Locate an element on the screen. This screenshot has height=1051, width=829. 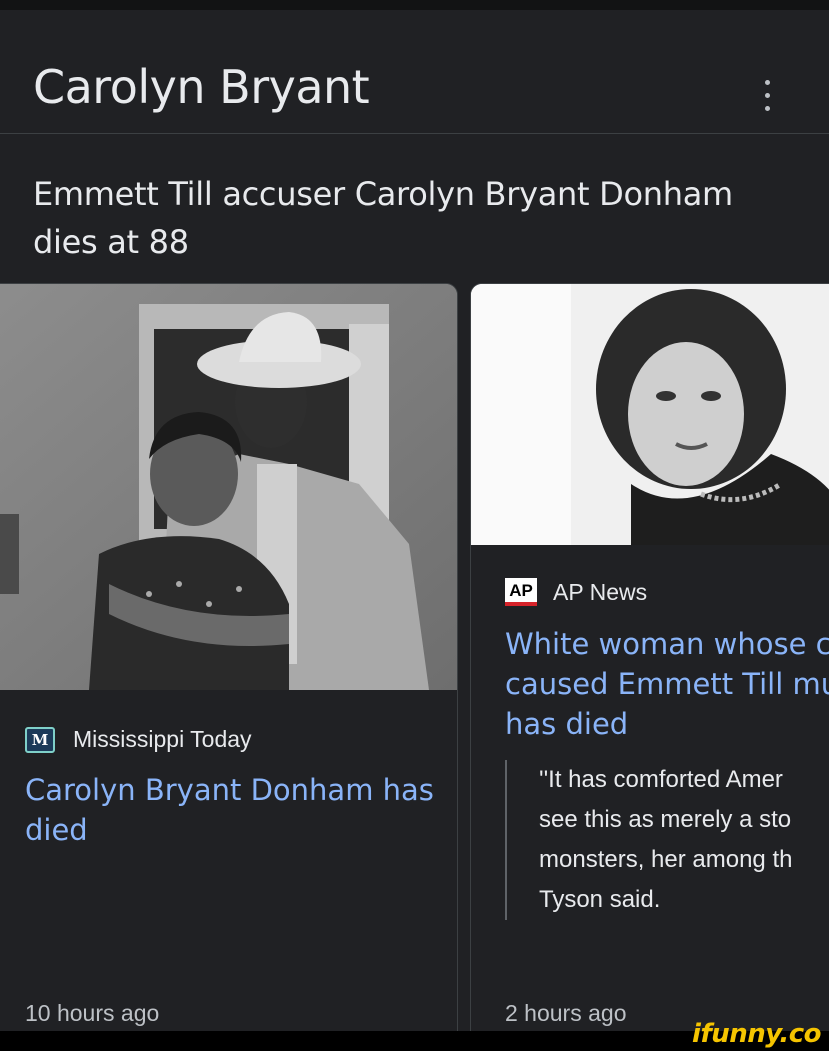
source-row: AP AP News is located at coordinates (576, 592).